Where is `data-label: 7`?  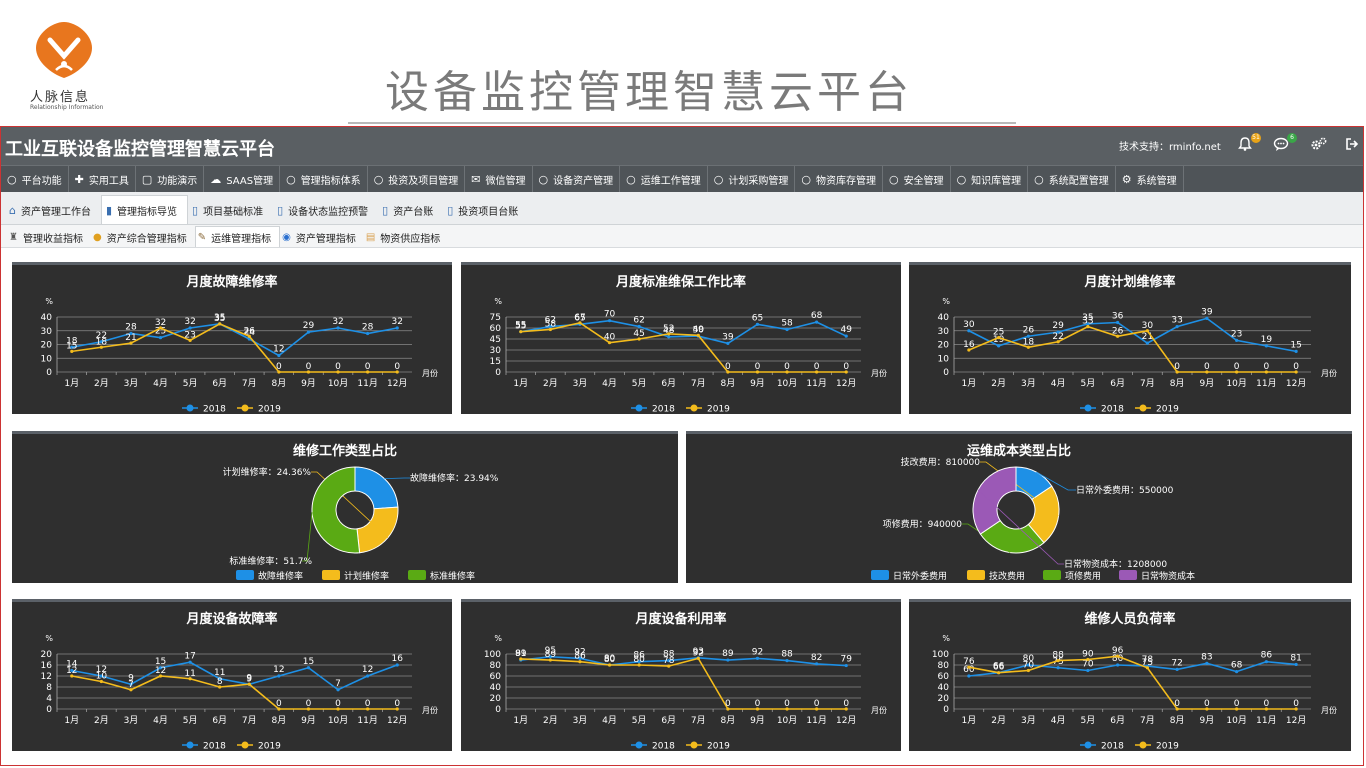
data-label: 7 is located at coordinates (131, 685).